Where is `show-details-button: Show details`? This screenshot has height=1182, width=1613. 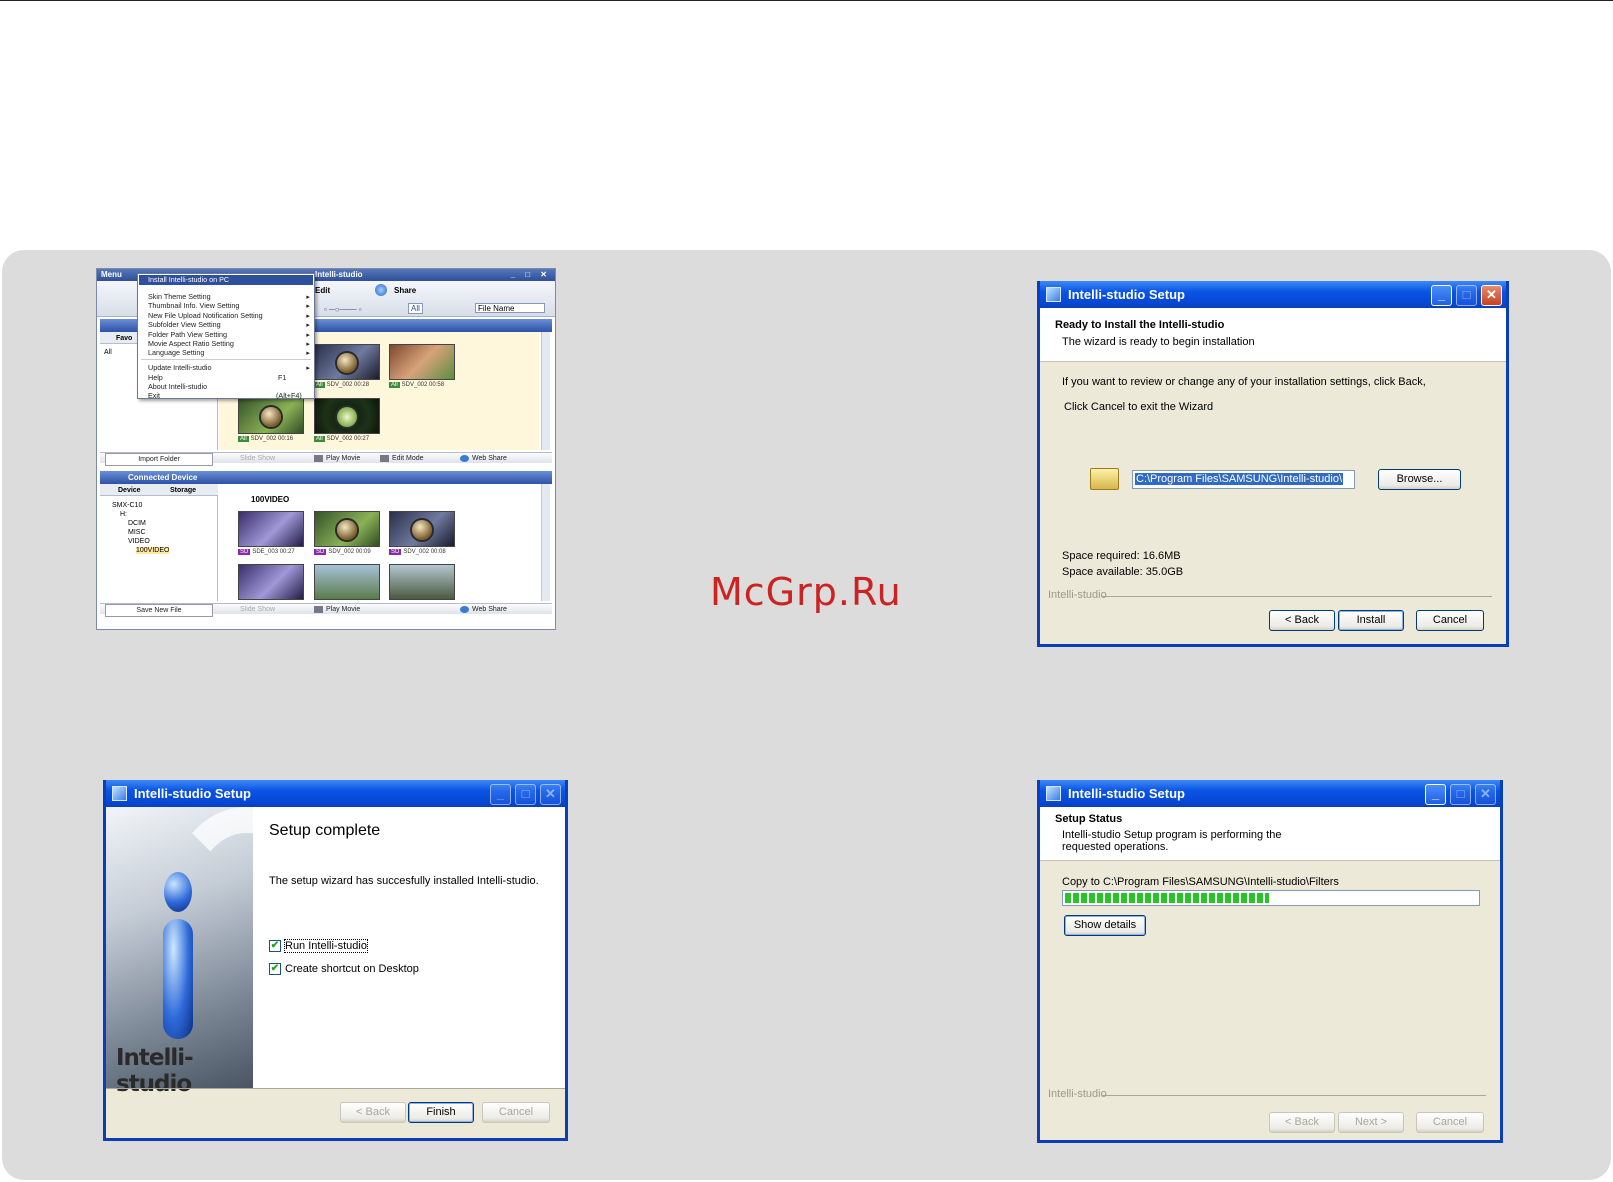
show-details-button: Show details is located at coordinates (1105, 925).